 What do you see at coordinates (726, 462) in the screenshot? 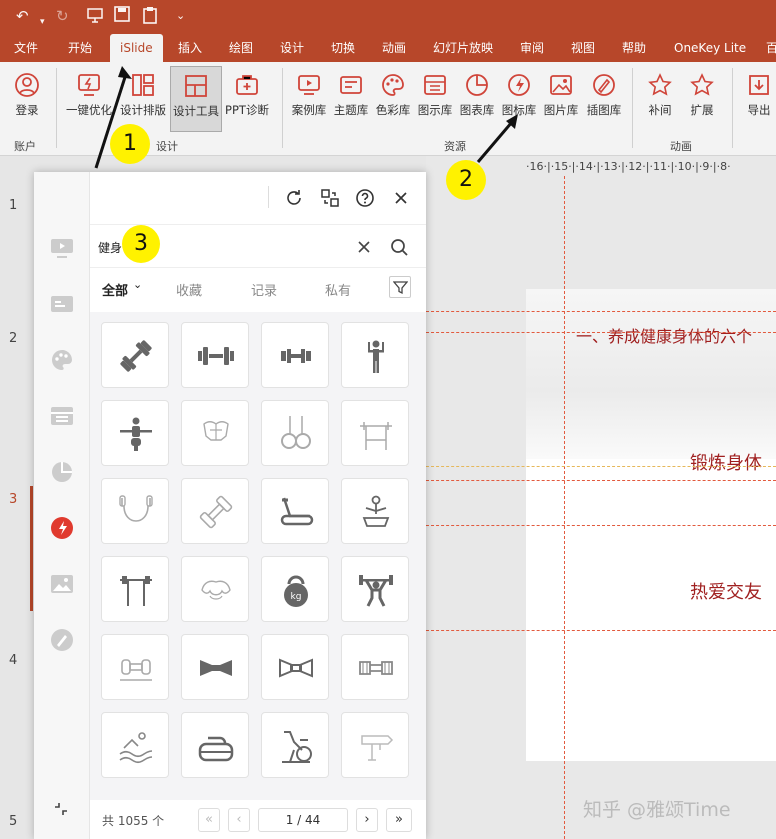
I see `slide-heading-1: 锻炼身体` at bounding box center [726, 462].